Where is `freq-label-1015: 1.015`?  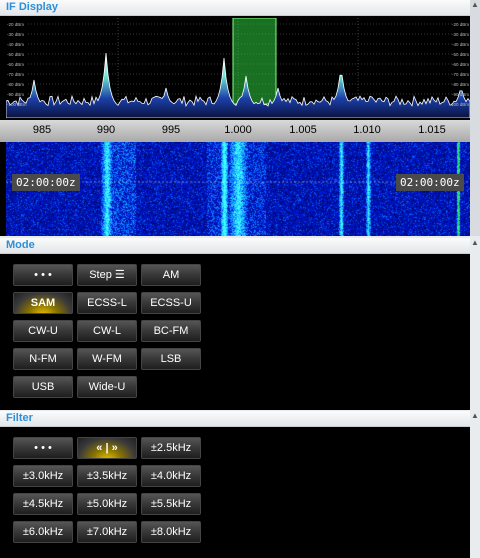 freq-label-1015: 1.015 is located at coordinates (432, 130).